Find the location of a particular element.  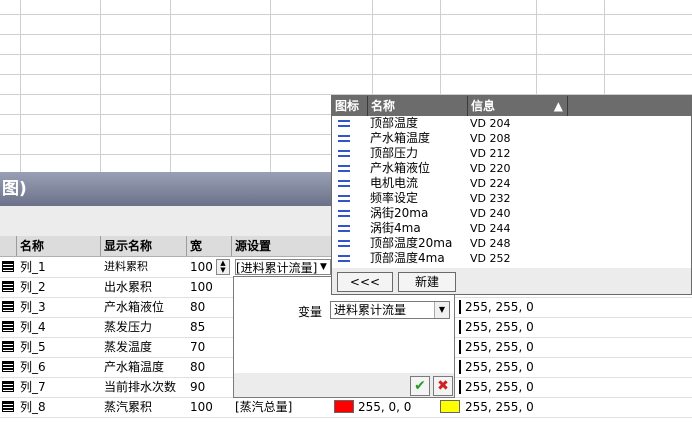

row-name: 列_3 is located at coordinates (33, 307).